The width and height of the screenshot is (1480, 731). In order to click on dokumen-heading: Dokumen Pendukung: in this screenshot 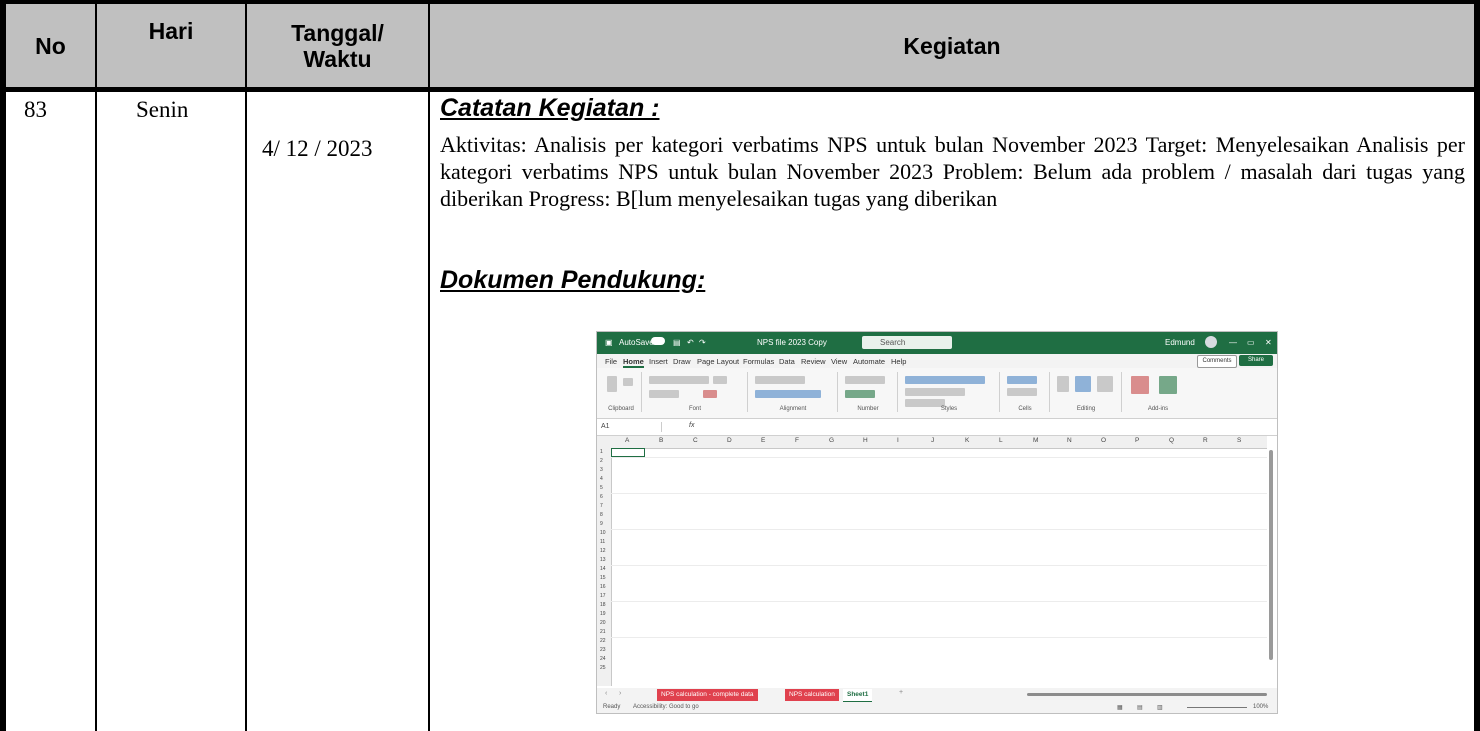, I will do `click(573, 280)`.